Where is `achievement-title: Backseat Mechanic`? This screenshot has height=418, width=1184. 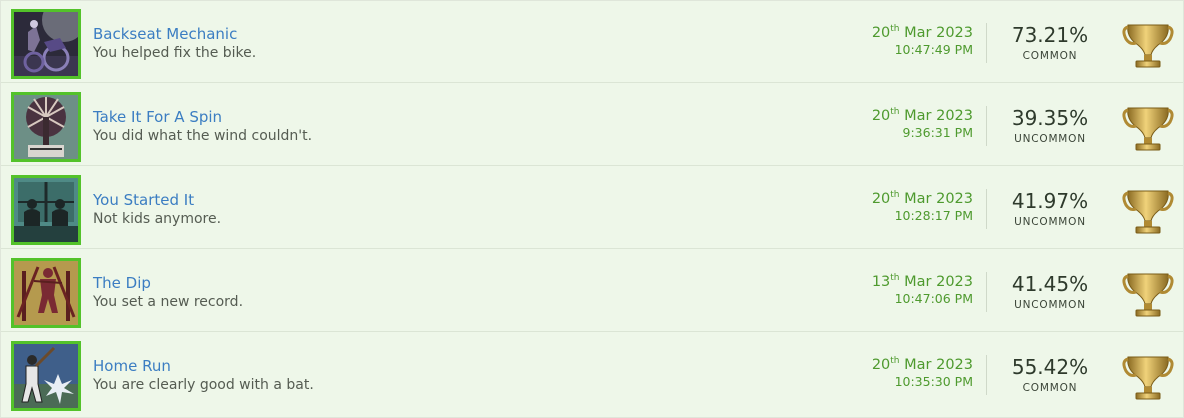 achievement-title: Backseat Mechanic is located at coordinates (165, 34).